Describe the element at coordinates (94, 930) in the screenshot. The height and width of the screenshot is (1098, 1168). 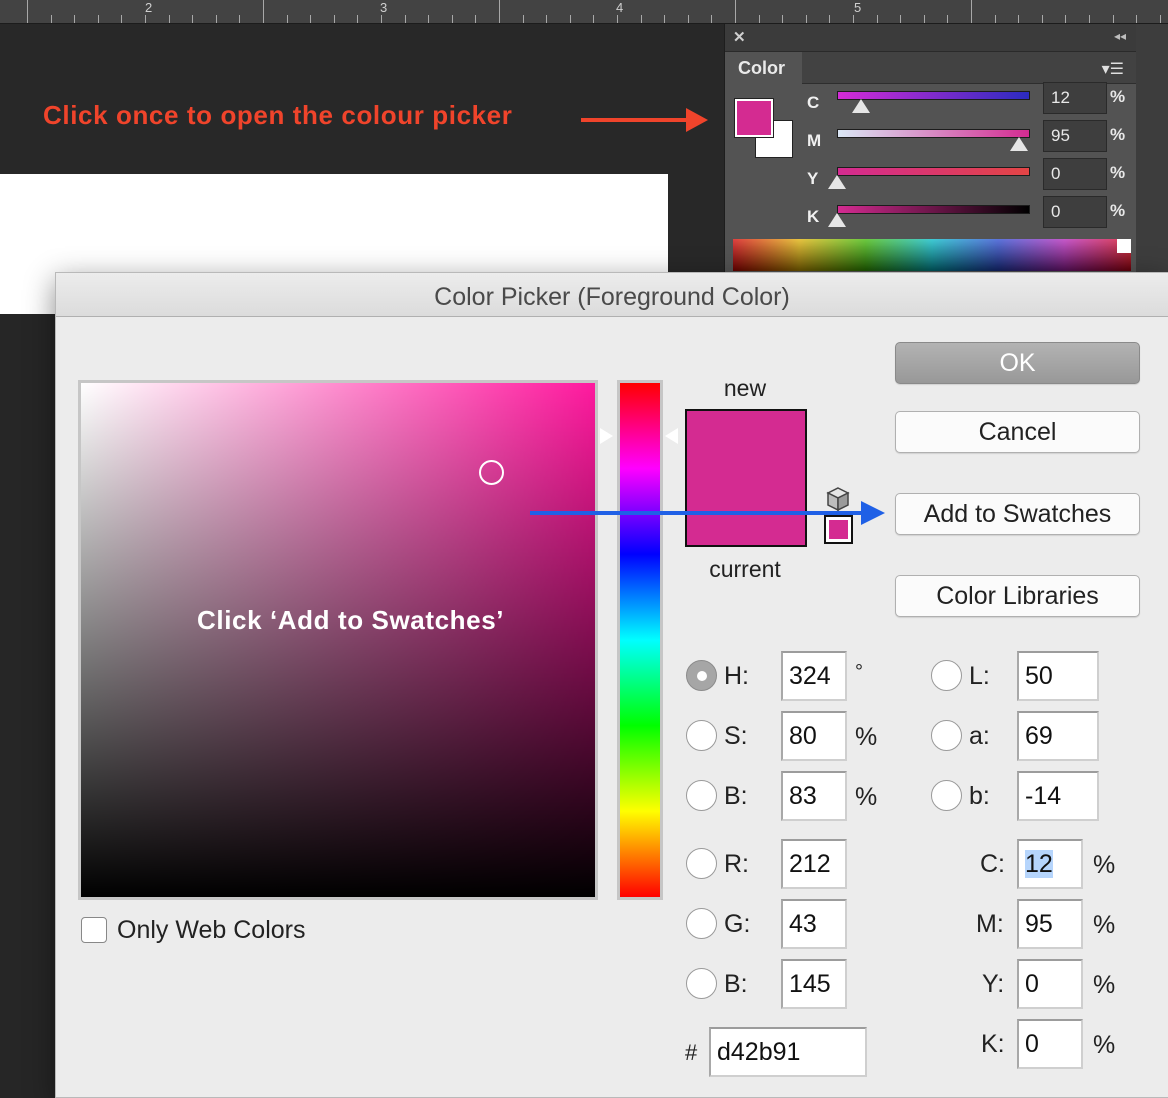
I see `only-web-colors-checkbox` at that location.